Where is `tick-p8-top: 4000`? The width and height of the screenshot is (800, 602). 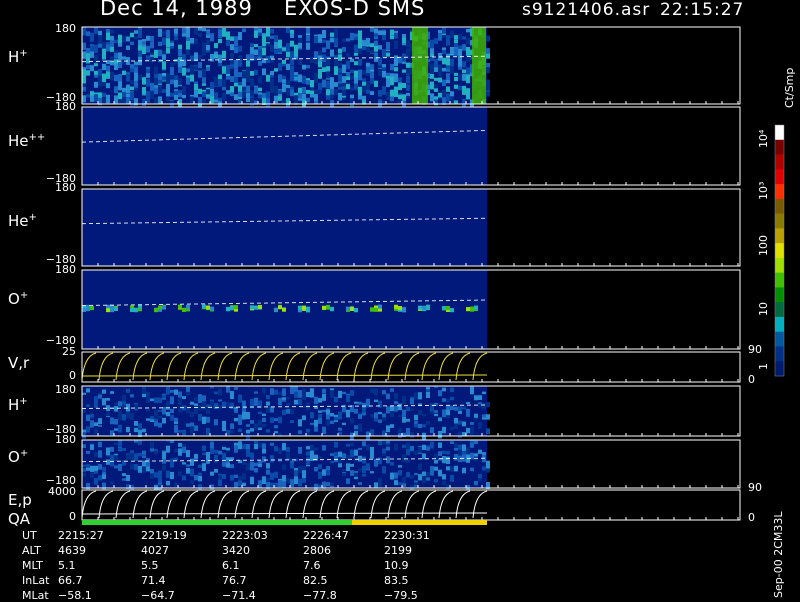 tick-p8-top: 4000 is located at coordinates (62, 491).